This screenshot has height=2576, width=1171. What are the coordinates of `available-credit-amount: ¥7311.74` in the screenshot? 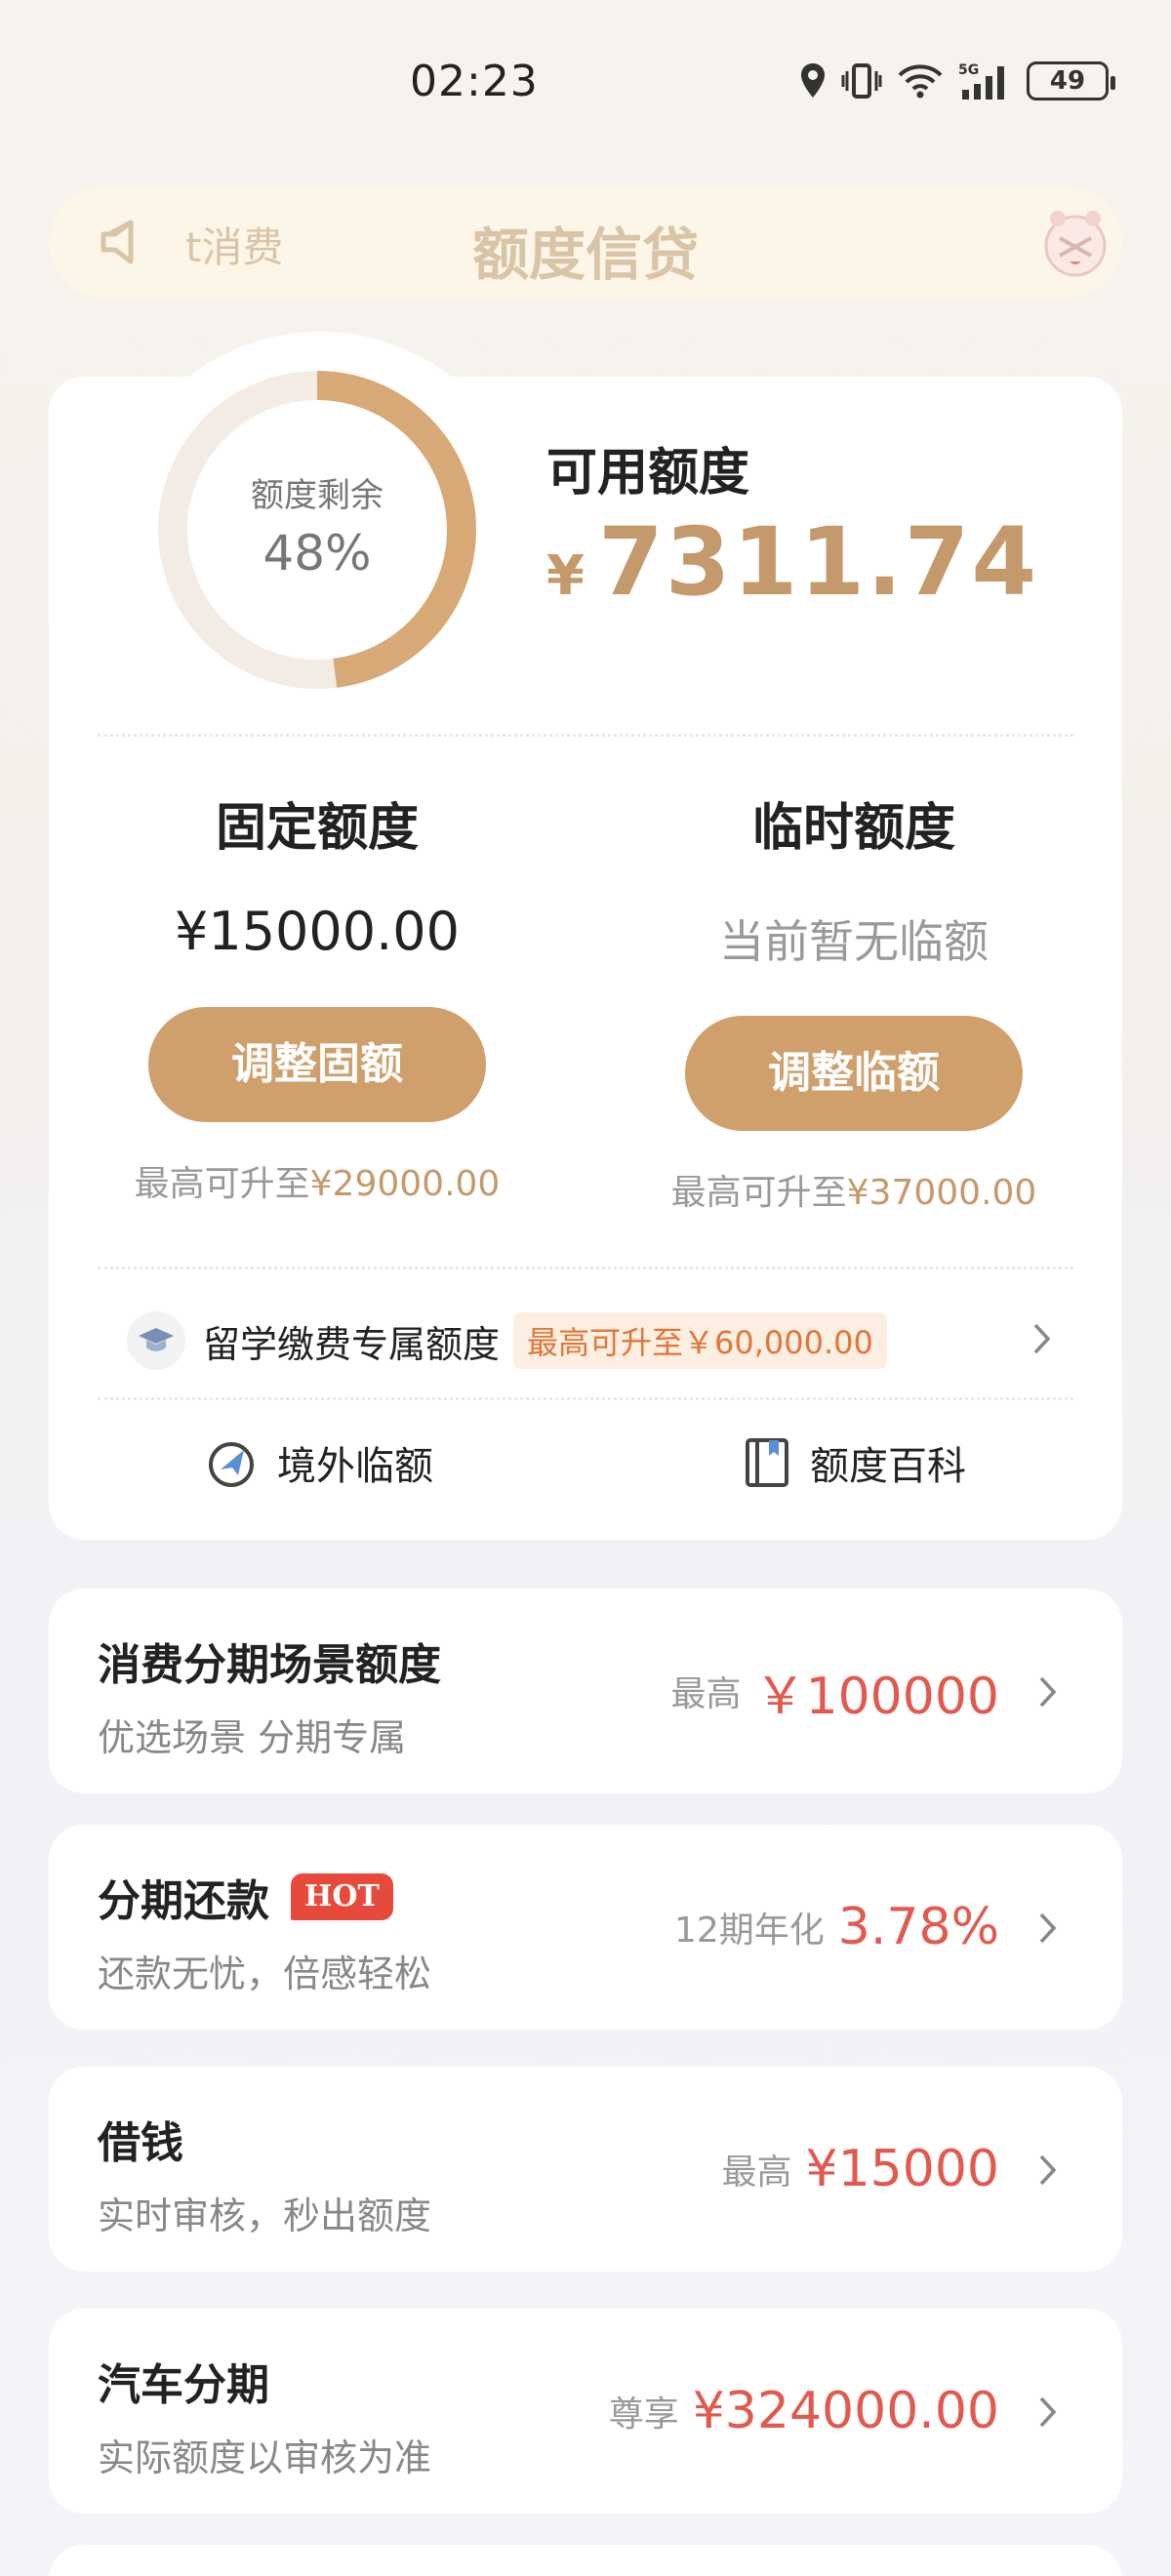 It's located at (792, 562).